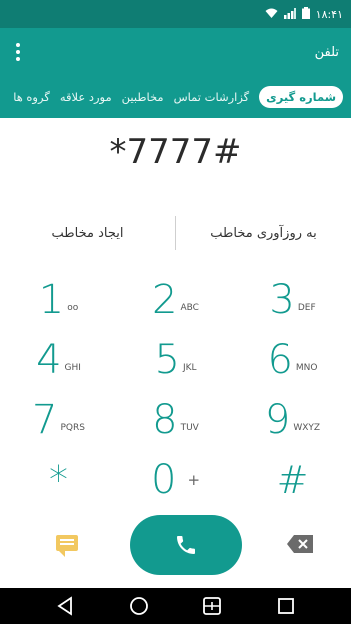 Image resolution: width=351 pixels, height=624 pixels. Describe the element at coordinates (329, 14) in the screenshot. I see `status-time: ۱۸:۴۱` at that location.